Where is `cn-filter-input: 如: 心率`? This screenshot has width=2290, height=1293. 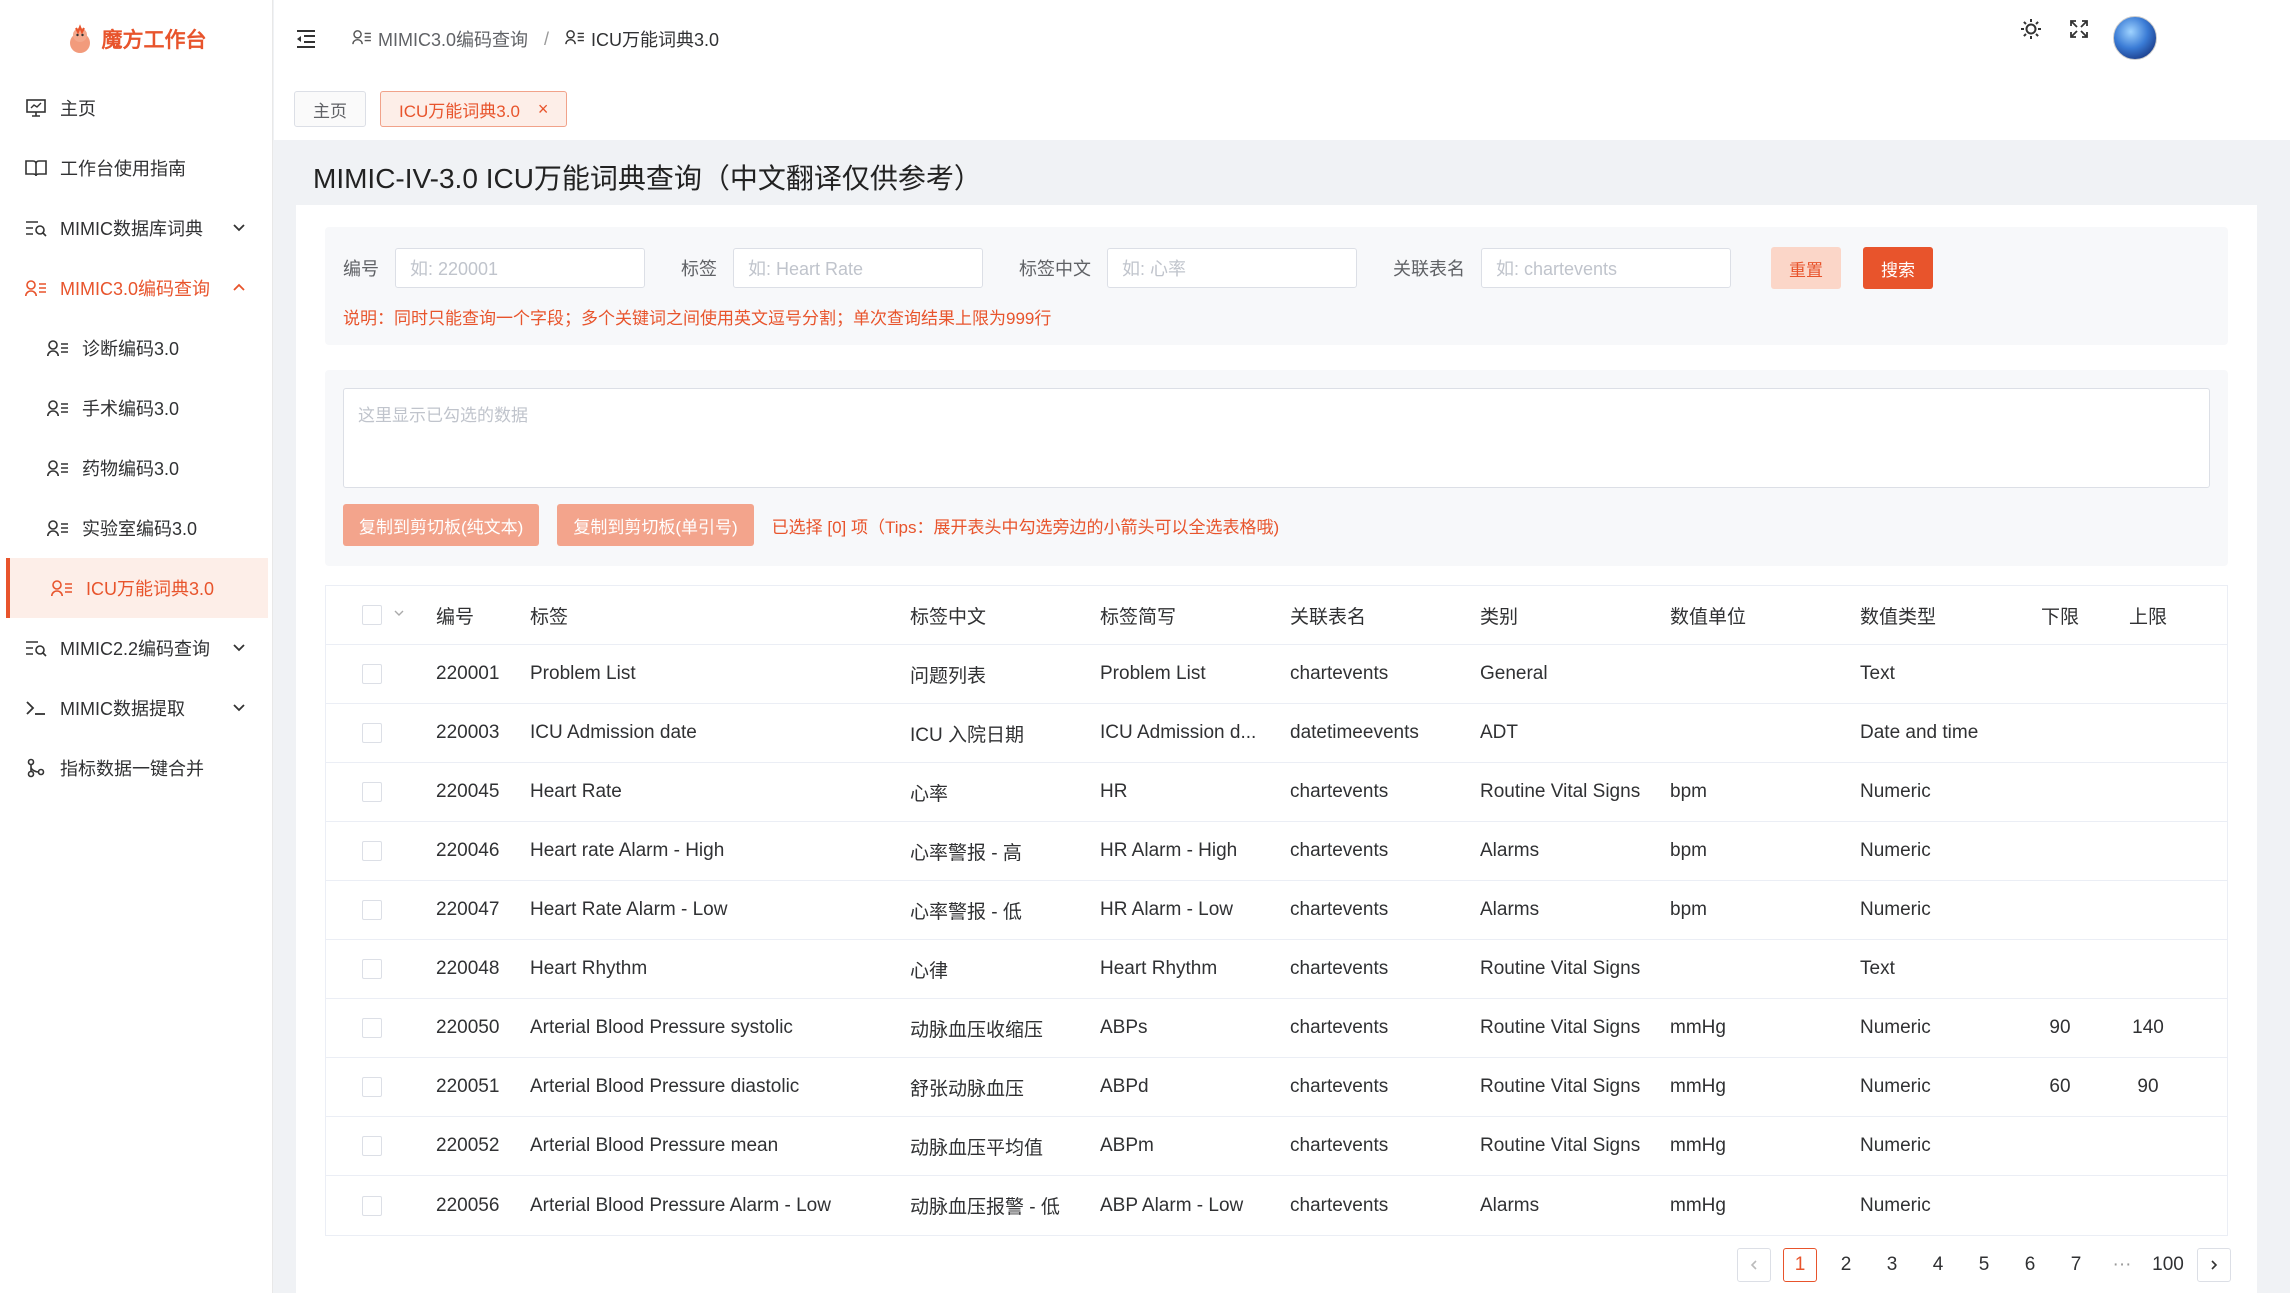
cn-filter-input: 如: 心率 is located at coordinates (1232, 268).